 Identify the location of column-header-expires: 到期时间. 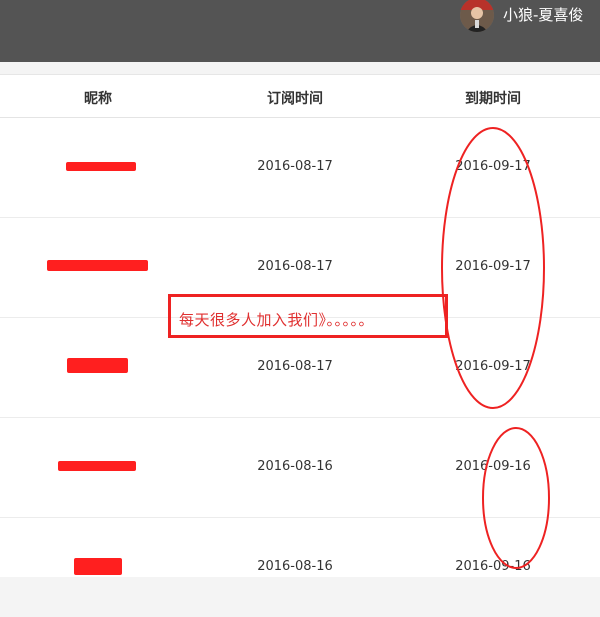
(493, 99).